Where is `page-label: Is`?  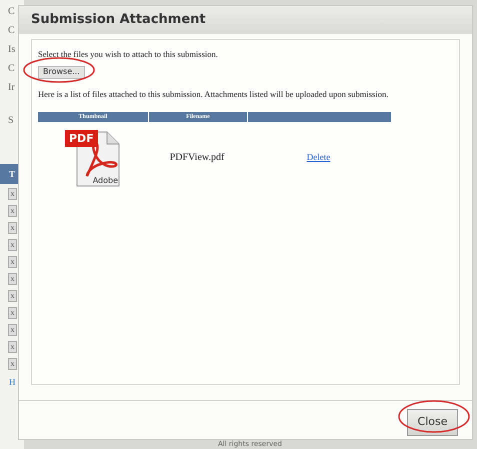 page-label: Is is located at coordinates (12, 50).